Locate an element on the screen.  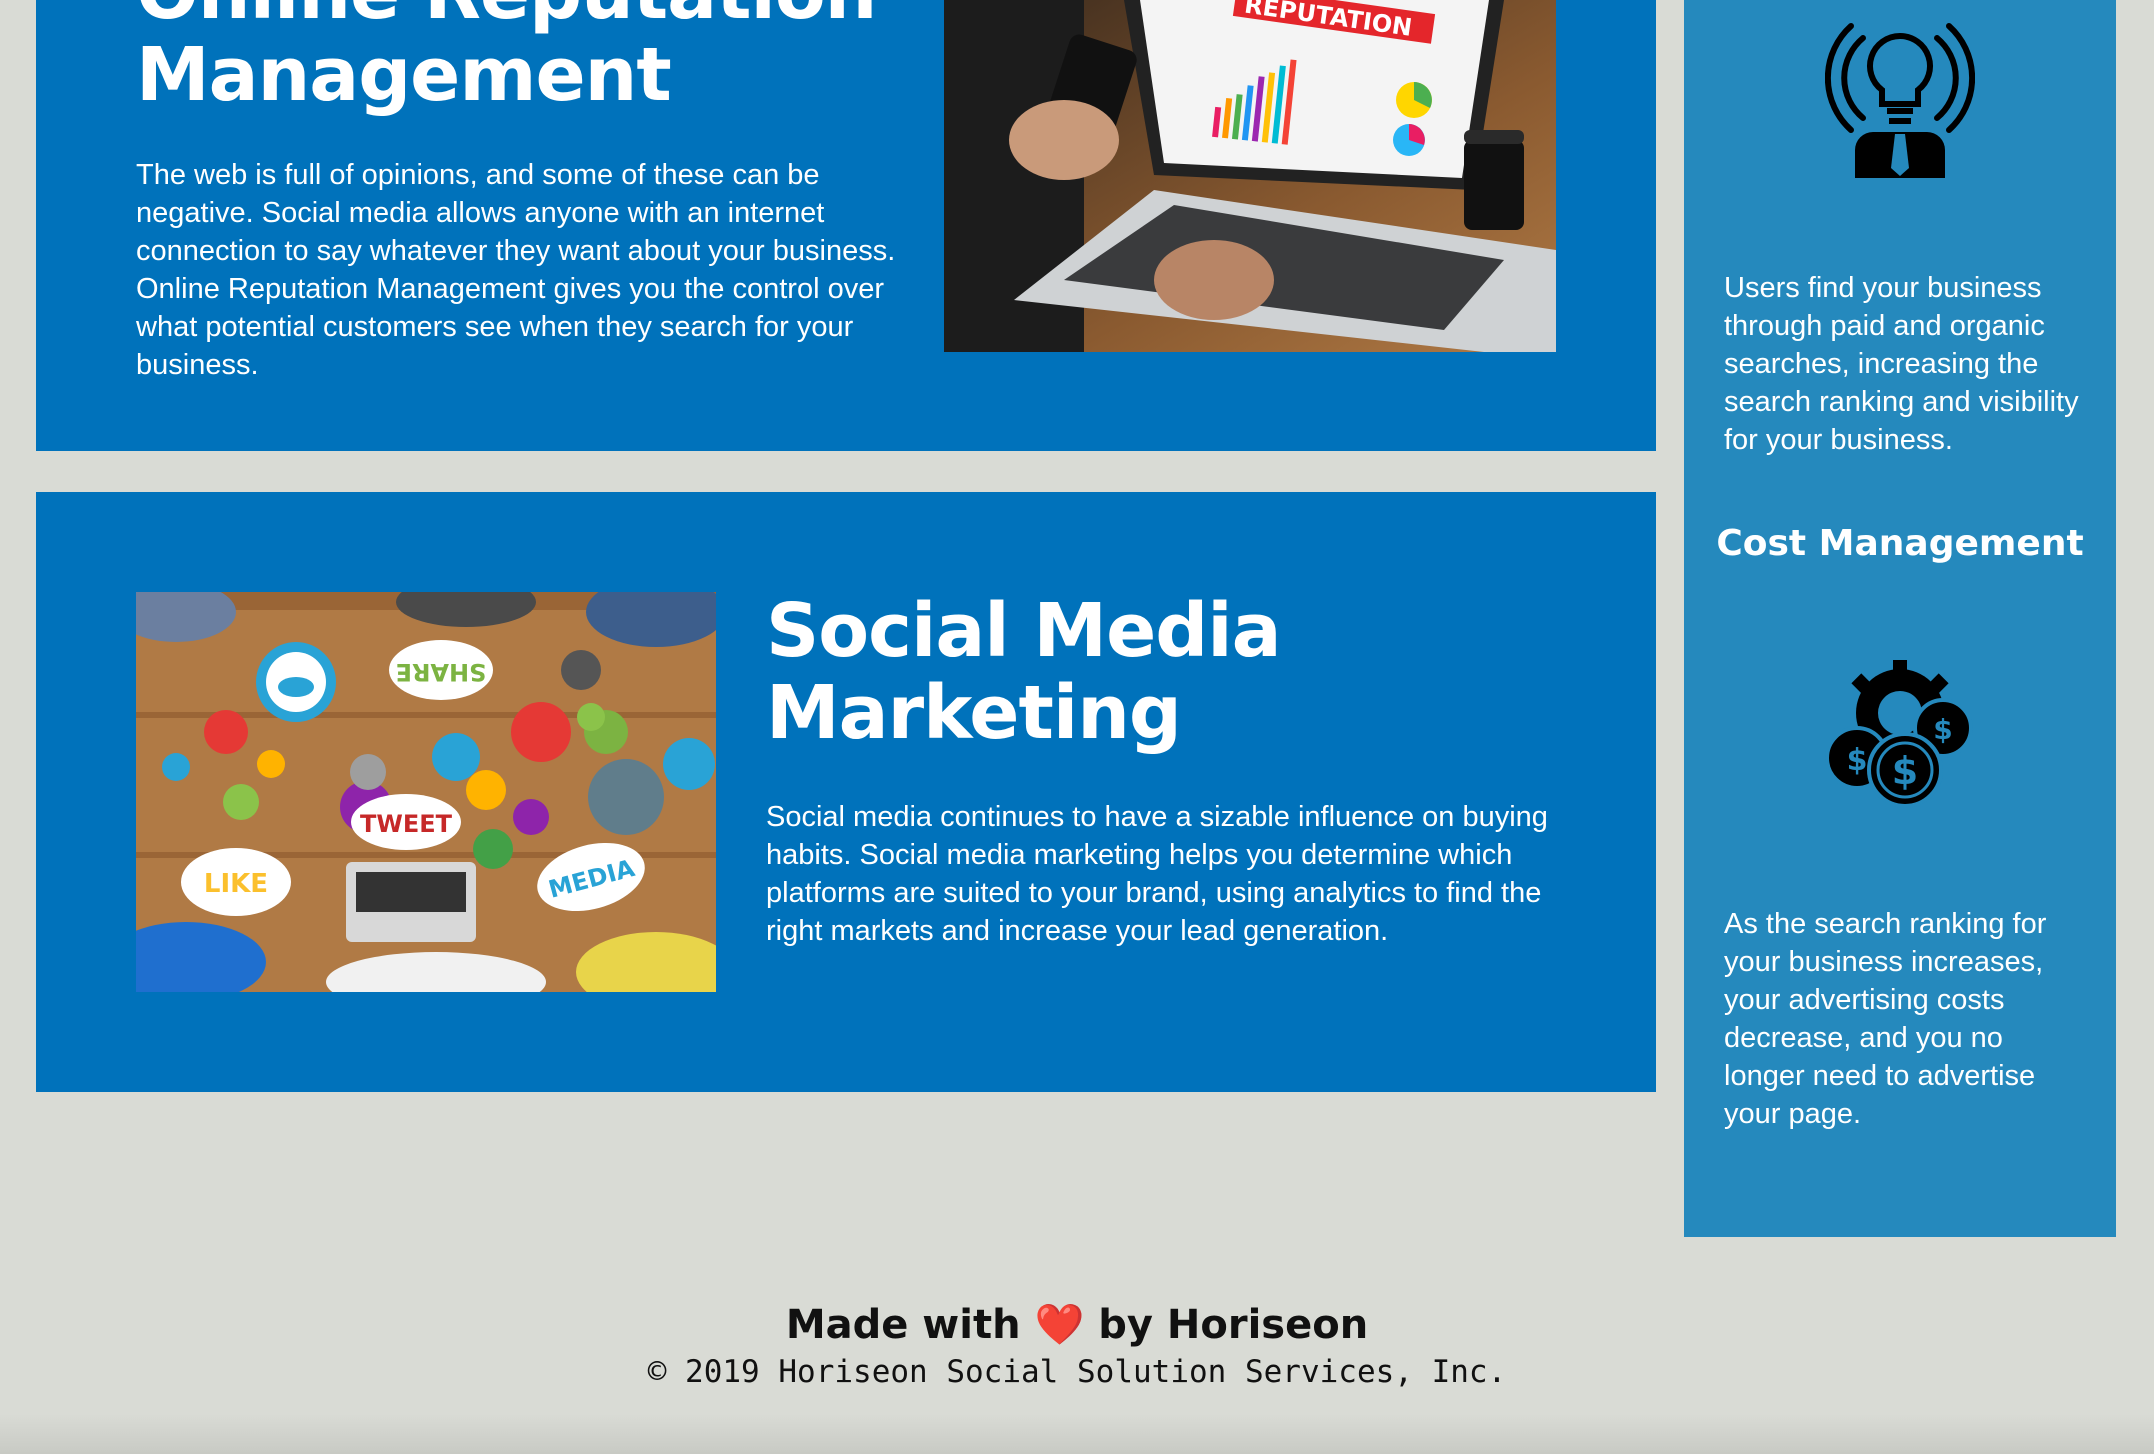
footer-made-with: Made with ❤️ by Horiseon is located at coordinates (1077, 1325).